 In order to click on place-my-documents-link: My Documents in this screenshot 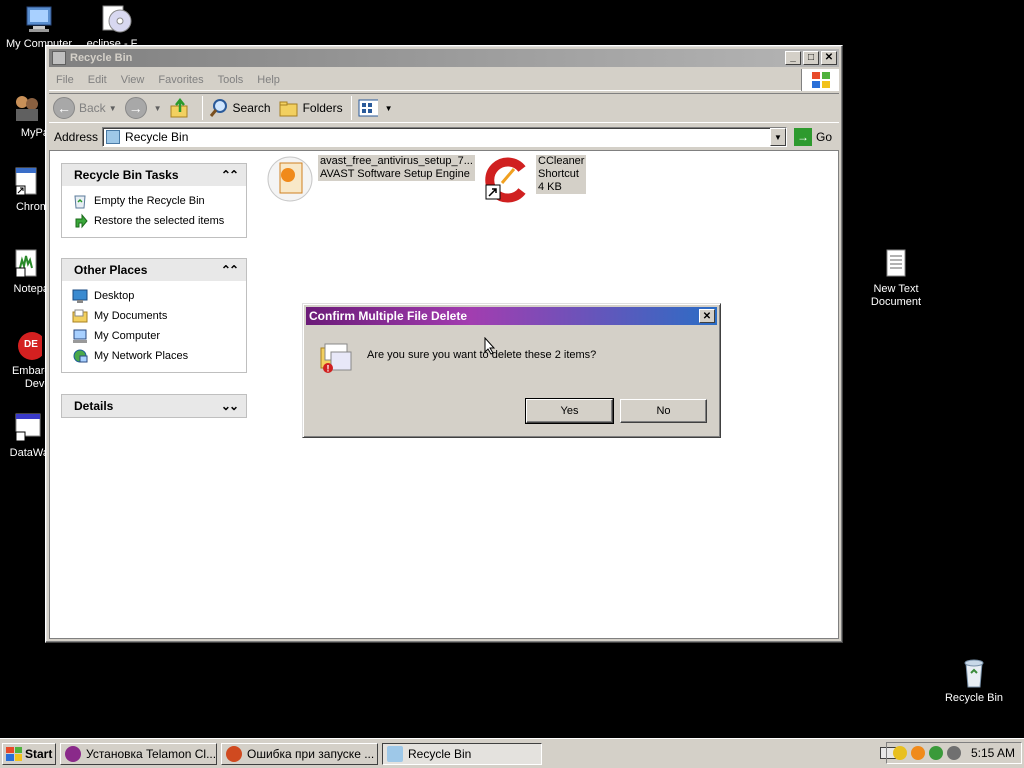, I will do `click(154, 316)`.